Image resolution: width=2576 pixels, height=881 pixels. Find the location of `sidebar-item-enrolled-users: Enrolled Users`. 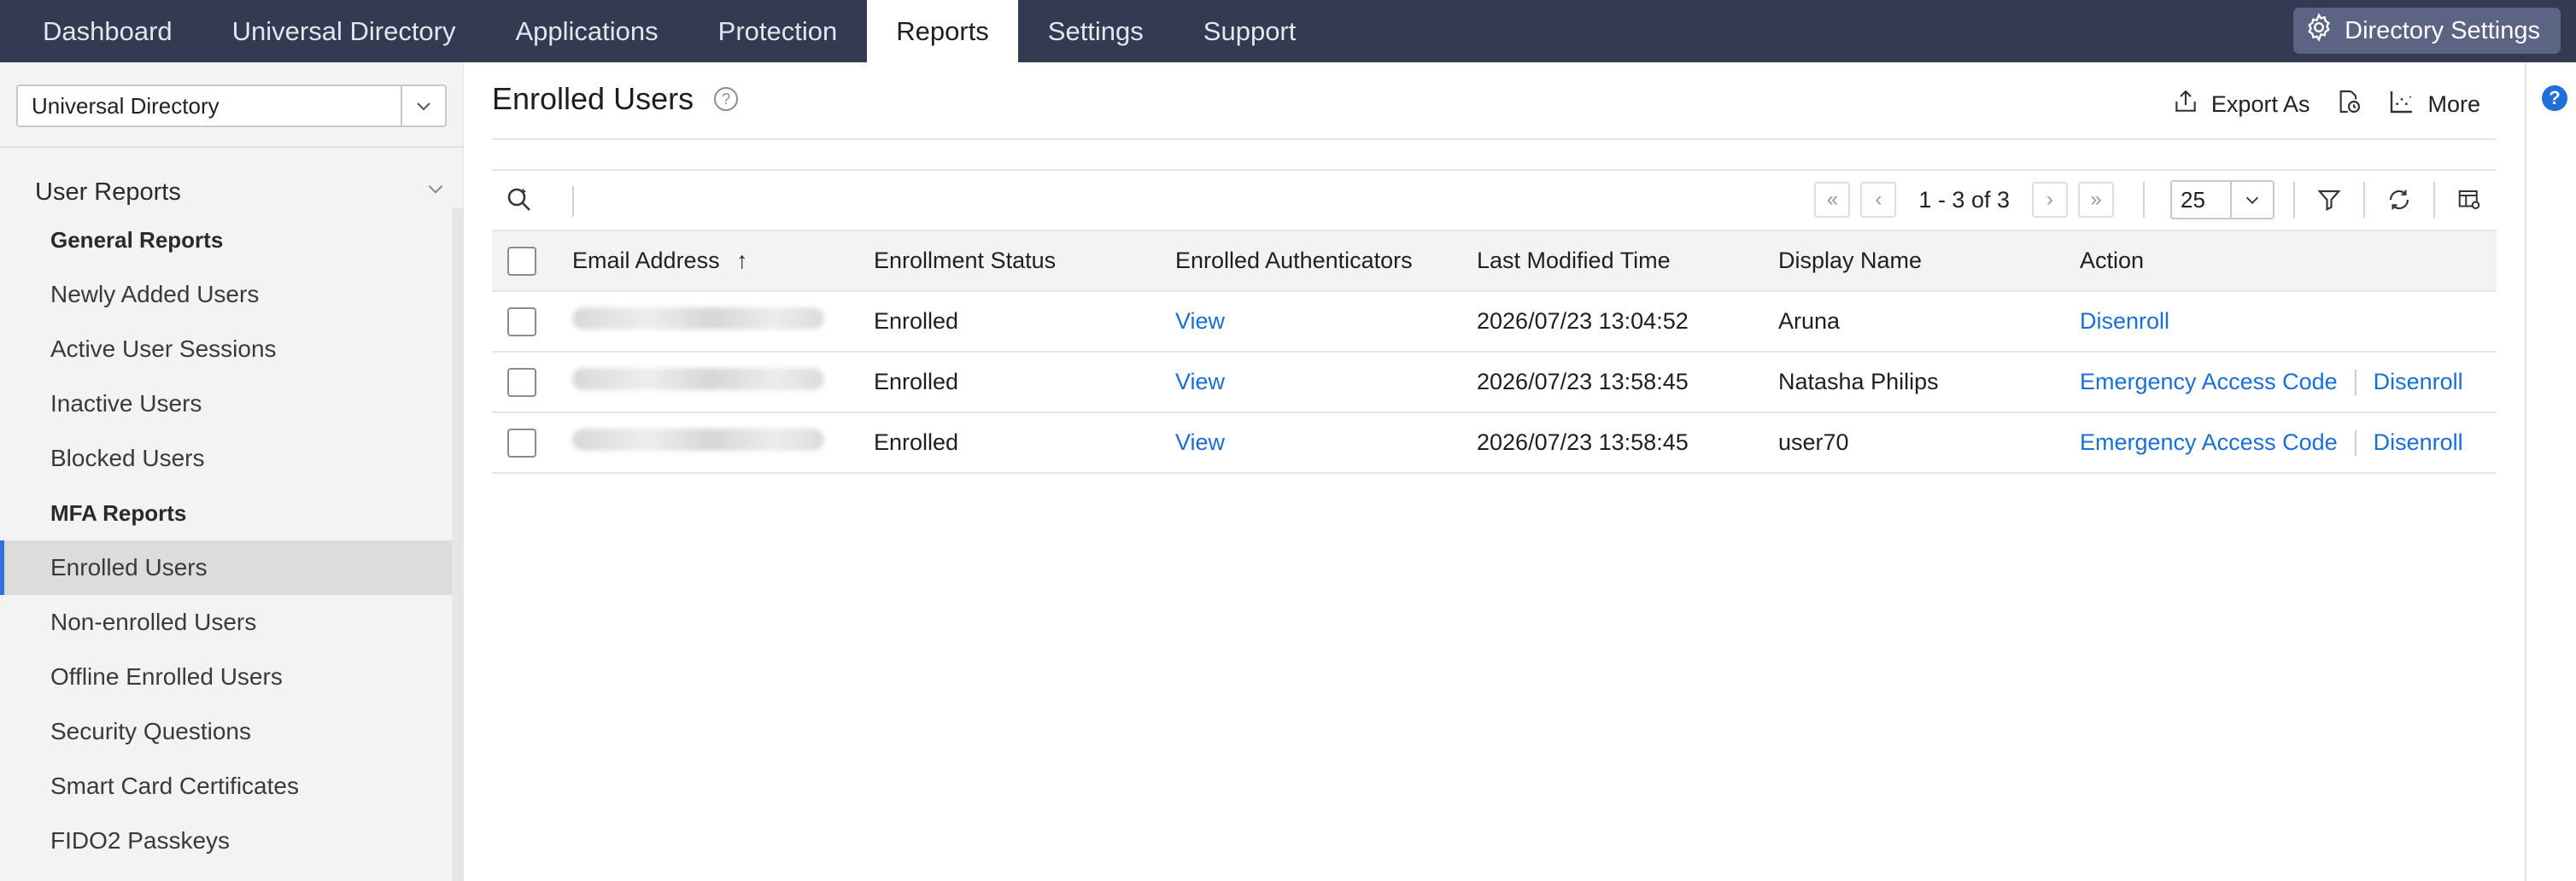

sidebar-item-enrolled-users: Enrolled Users is located at coordinates (226, 567).